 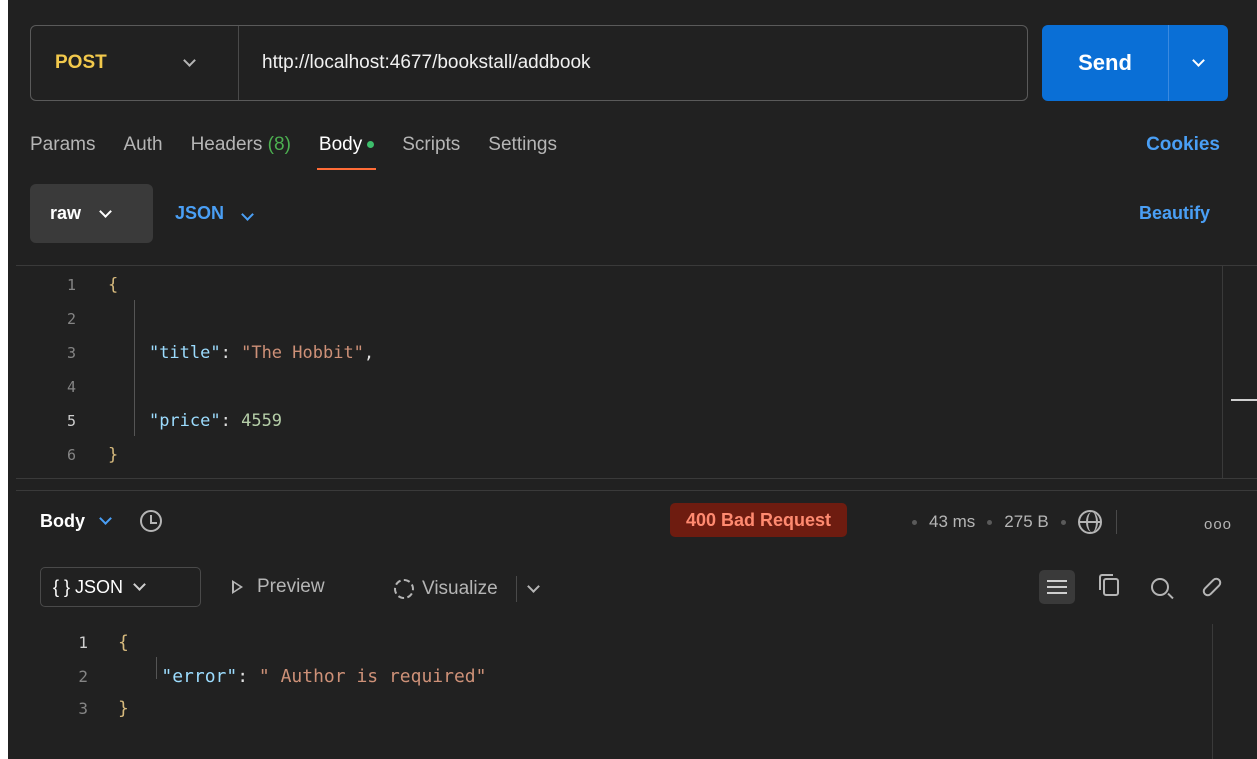 I want to click on editor-line: 4, so click(x=54, y=387).